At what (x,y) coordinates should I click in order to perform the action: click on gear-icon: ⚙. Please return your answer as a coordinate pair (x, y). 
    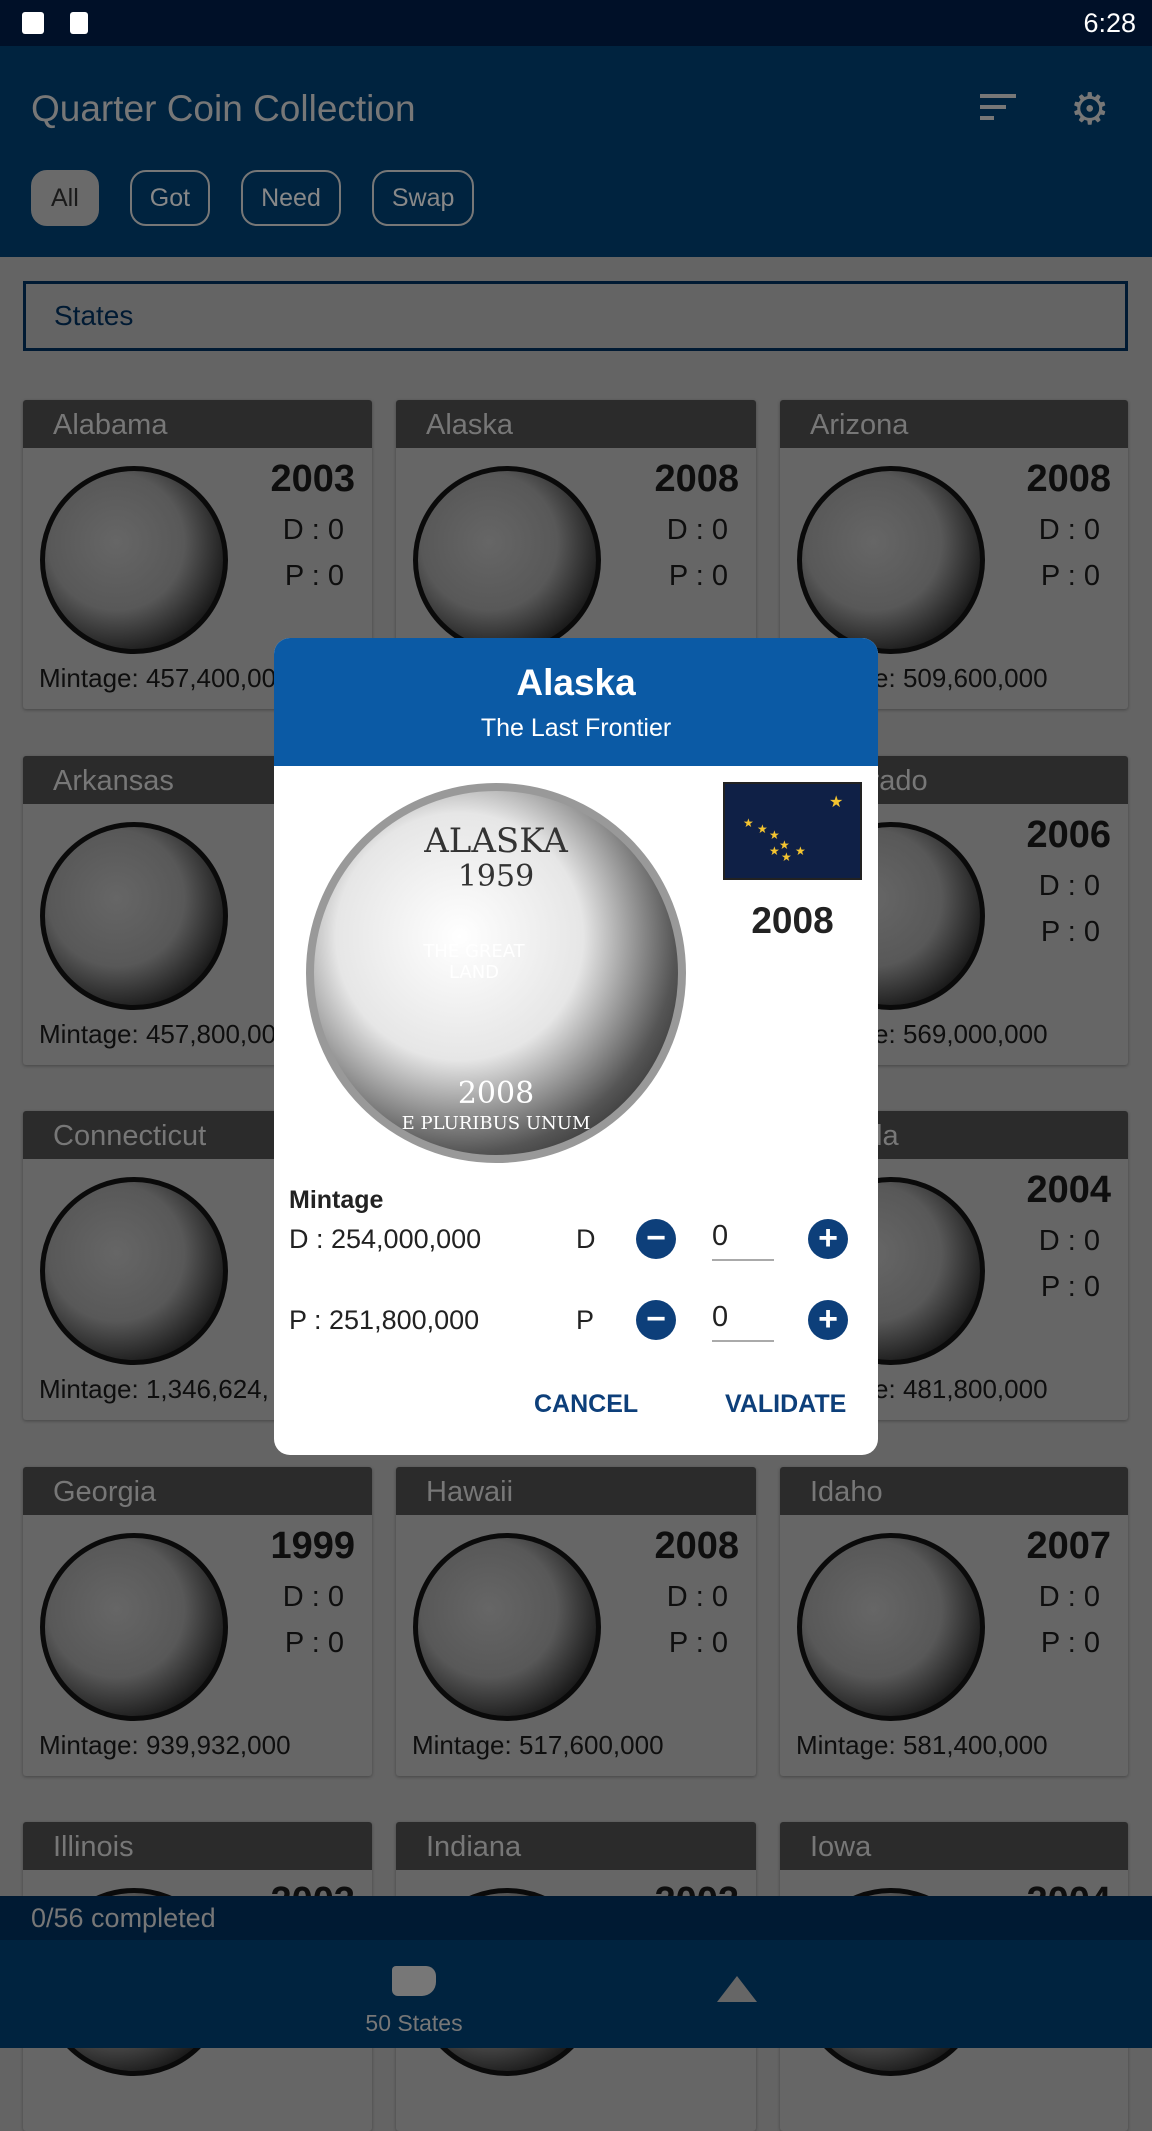
    Looking at the image, I should click on (1089, 110).